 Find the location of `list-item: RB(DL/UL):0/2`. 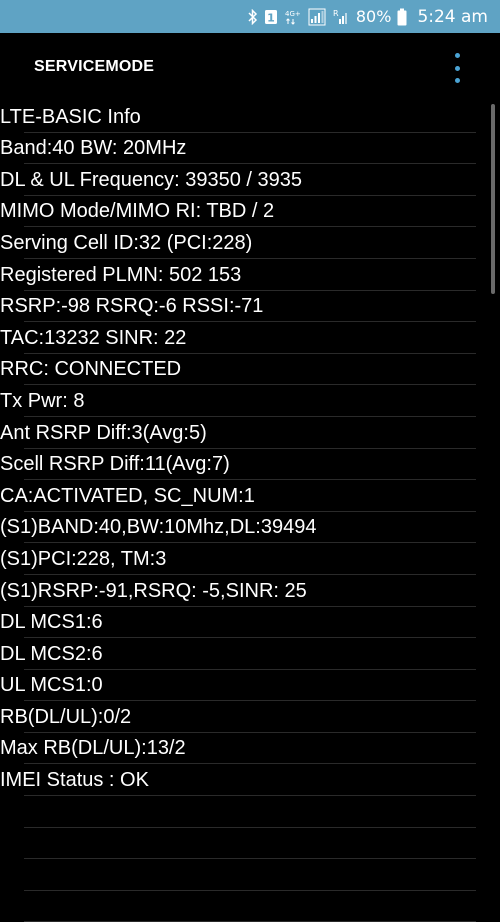

list-item: RB(DL/UL):0/2 is located at coordinates (238, 717).